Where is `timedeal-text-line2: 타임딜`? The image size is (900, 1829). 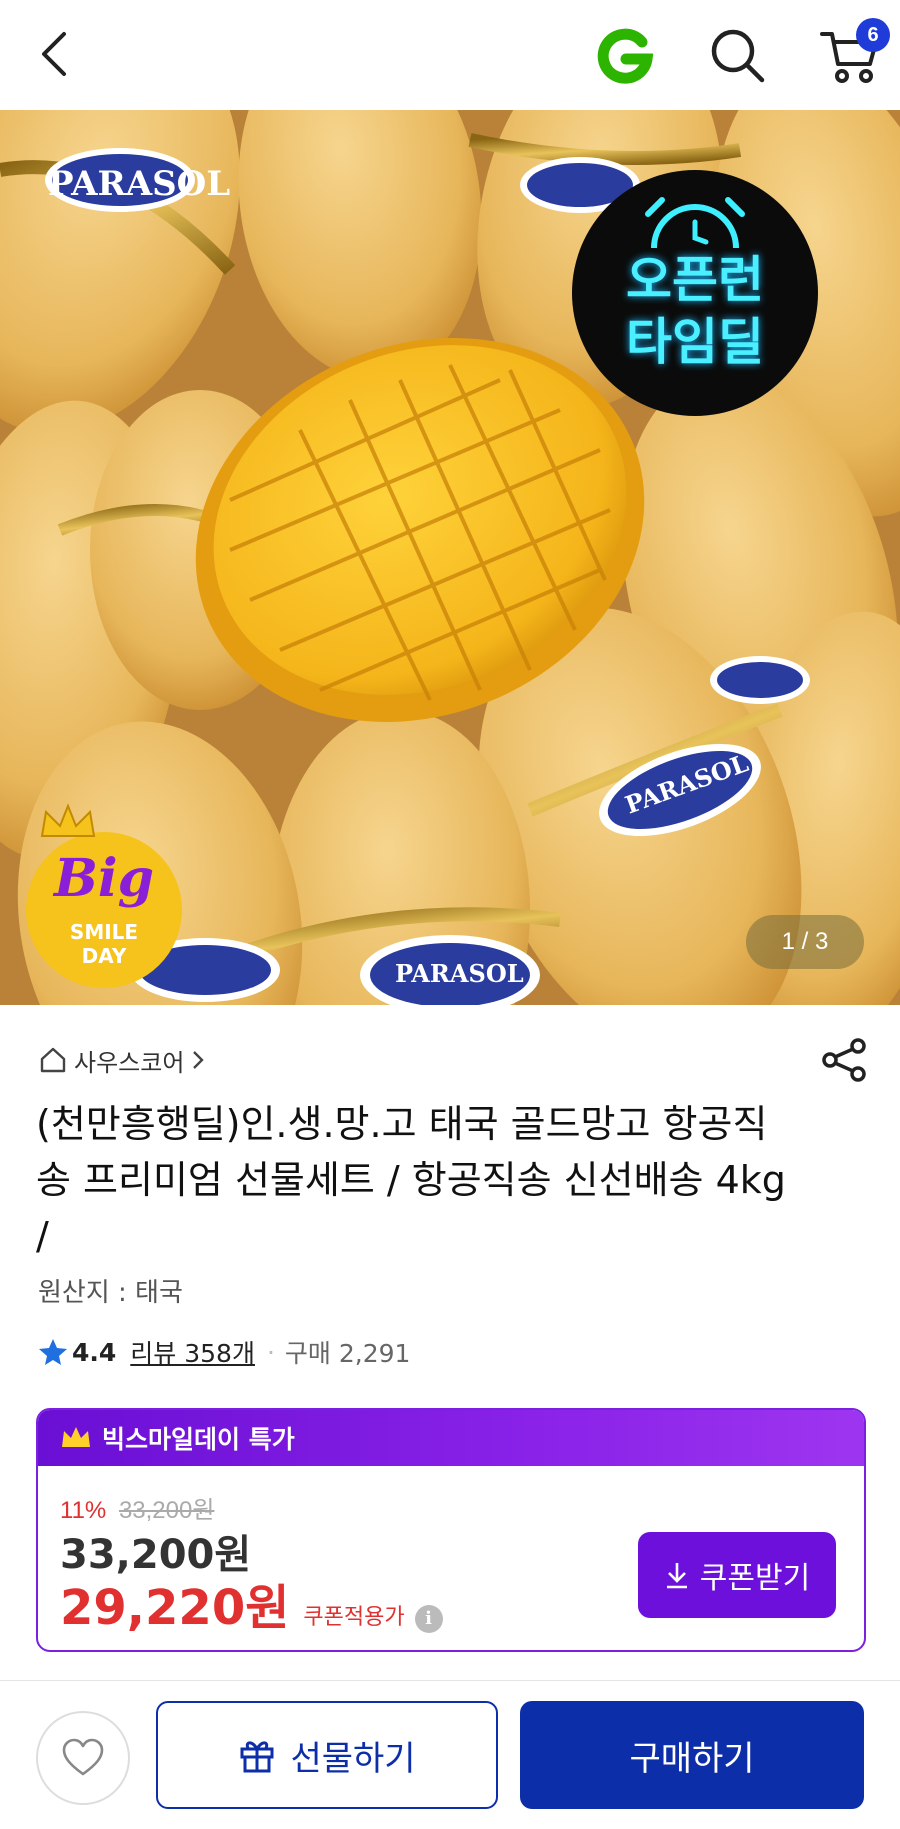 timedeal-text-line2: 타임딜 is located at coordinates (695, 342).